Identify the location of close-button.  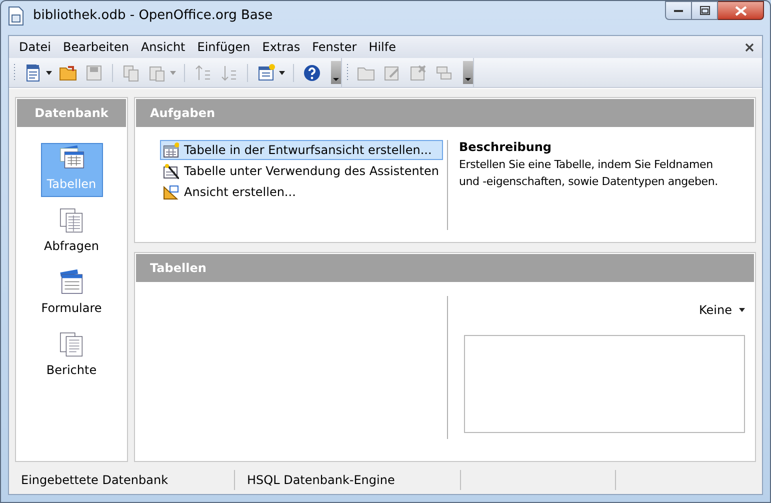
(741, 10).